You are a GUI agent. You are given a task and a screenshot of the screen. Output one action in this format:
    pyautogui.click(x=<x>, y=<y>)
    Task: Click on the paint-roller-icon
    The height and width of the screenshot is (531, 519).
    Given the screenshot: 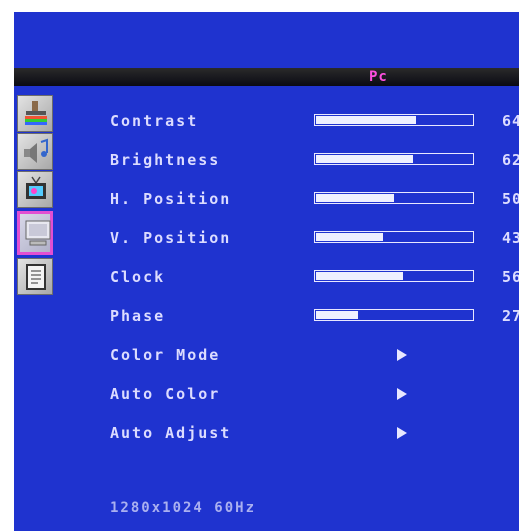 What is the action you would take?
    pyautogui.click(x=36, y=113)
    